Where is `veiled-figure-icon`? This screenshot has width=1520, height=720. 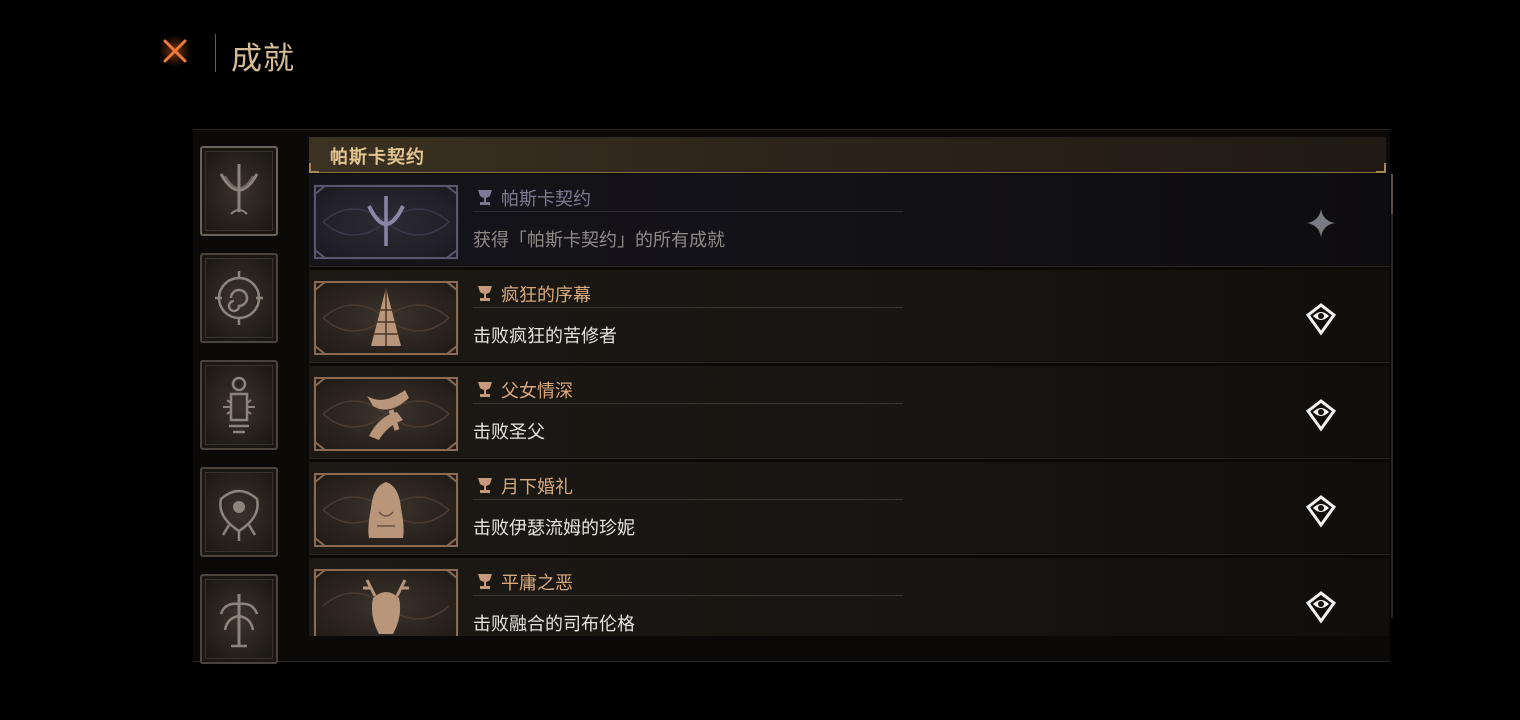 veiled-figure-icon is located at coordinates (386, 510).